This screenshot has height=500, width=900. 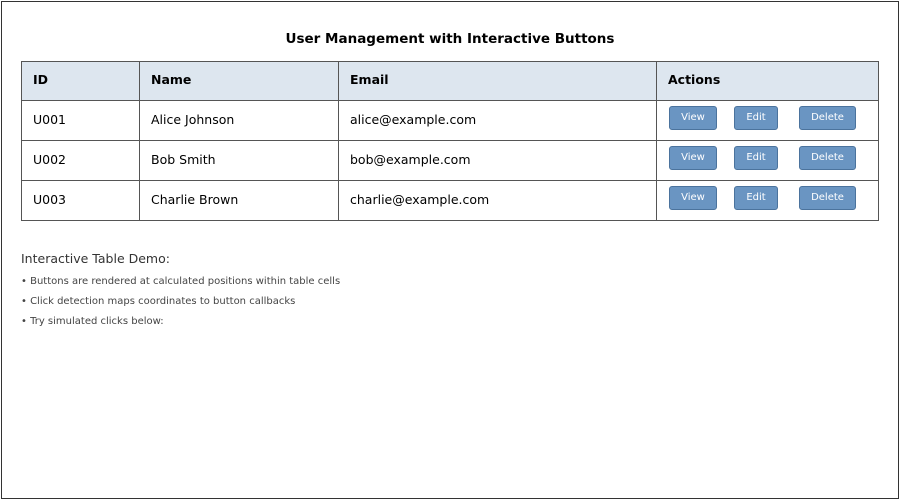 What do you see at coordinates (95, 258) in the screenshot?
I see `notes-heading: Interactive Table Demo:` at bounding box center [95, 258].